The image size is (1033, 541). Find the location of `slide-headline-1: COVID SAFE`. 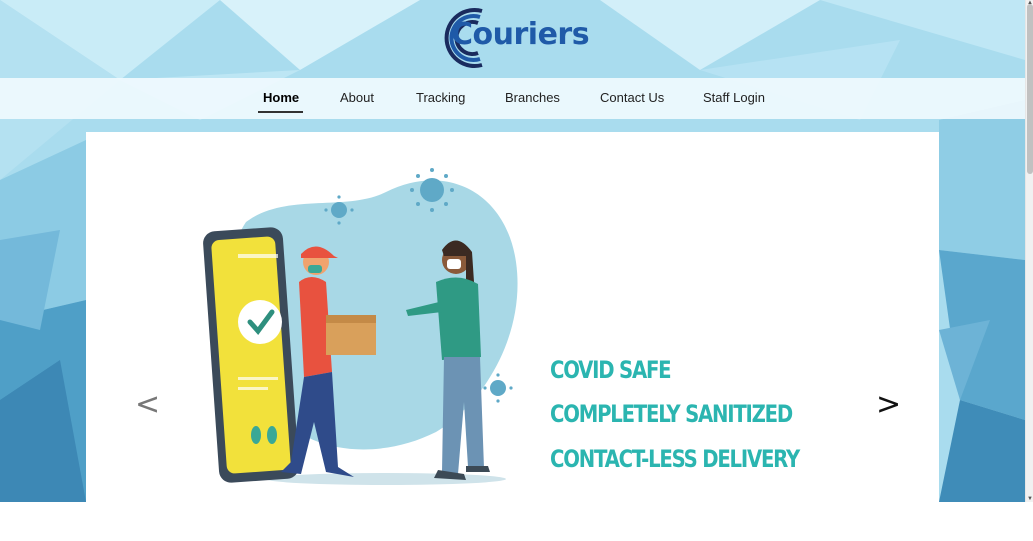

slide-headline-1: COVID SAFE is located at coordinates (611, 370).